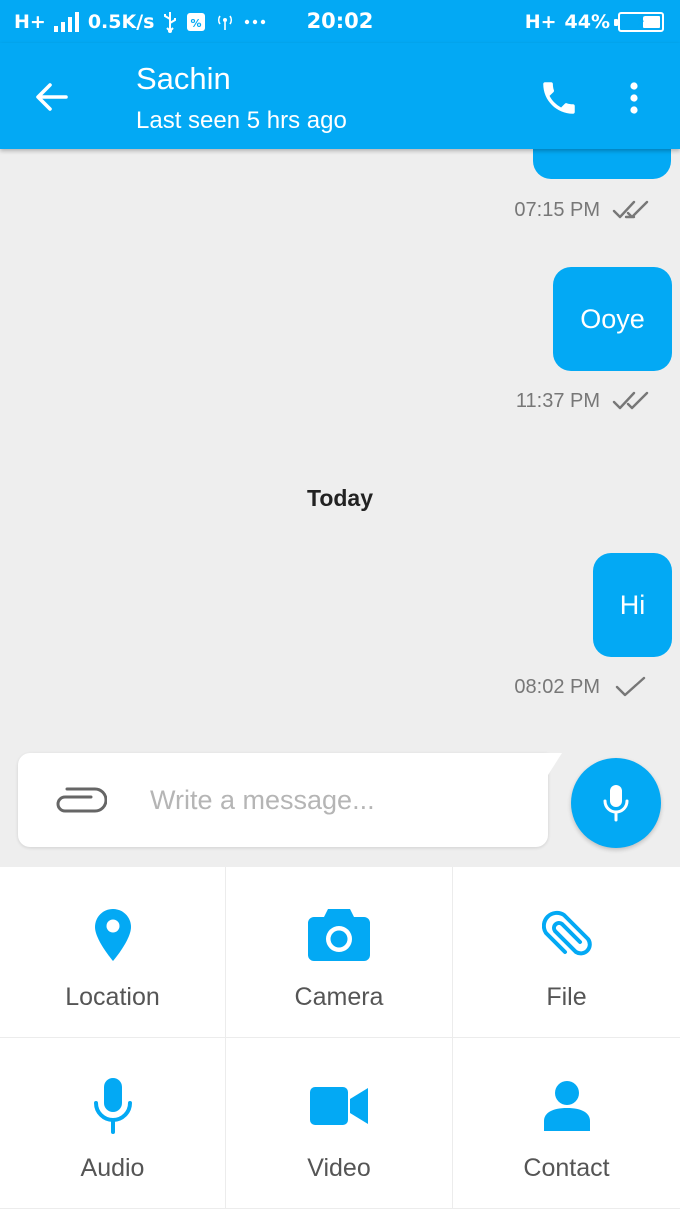 The width and height of the screenshot is (680, 1209). I want to click on attach-camera-option: Camera, so click(339, 952).